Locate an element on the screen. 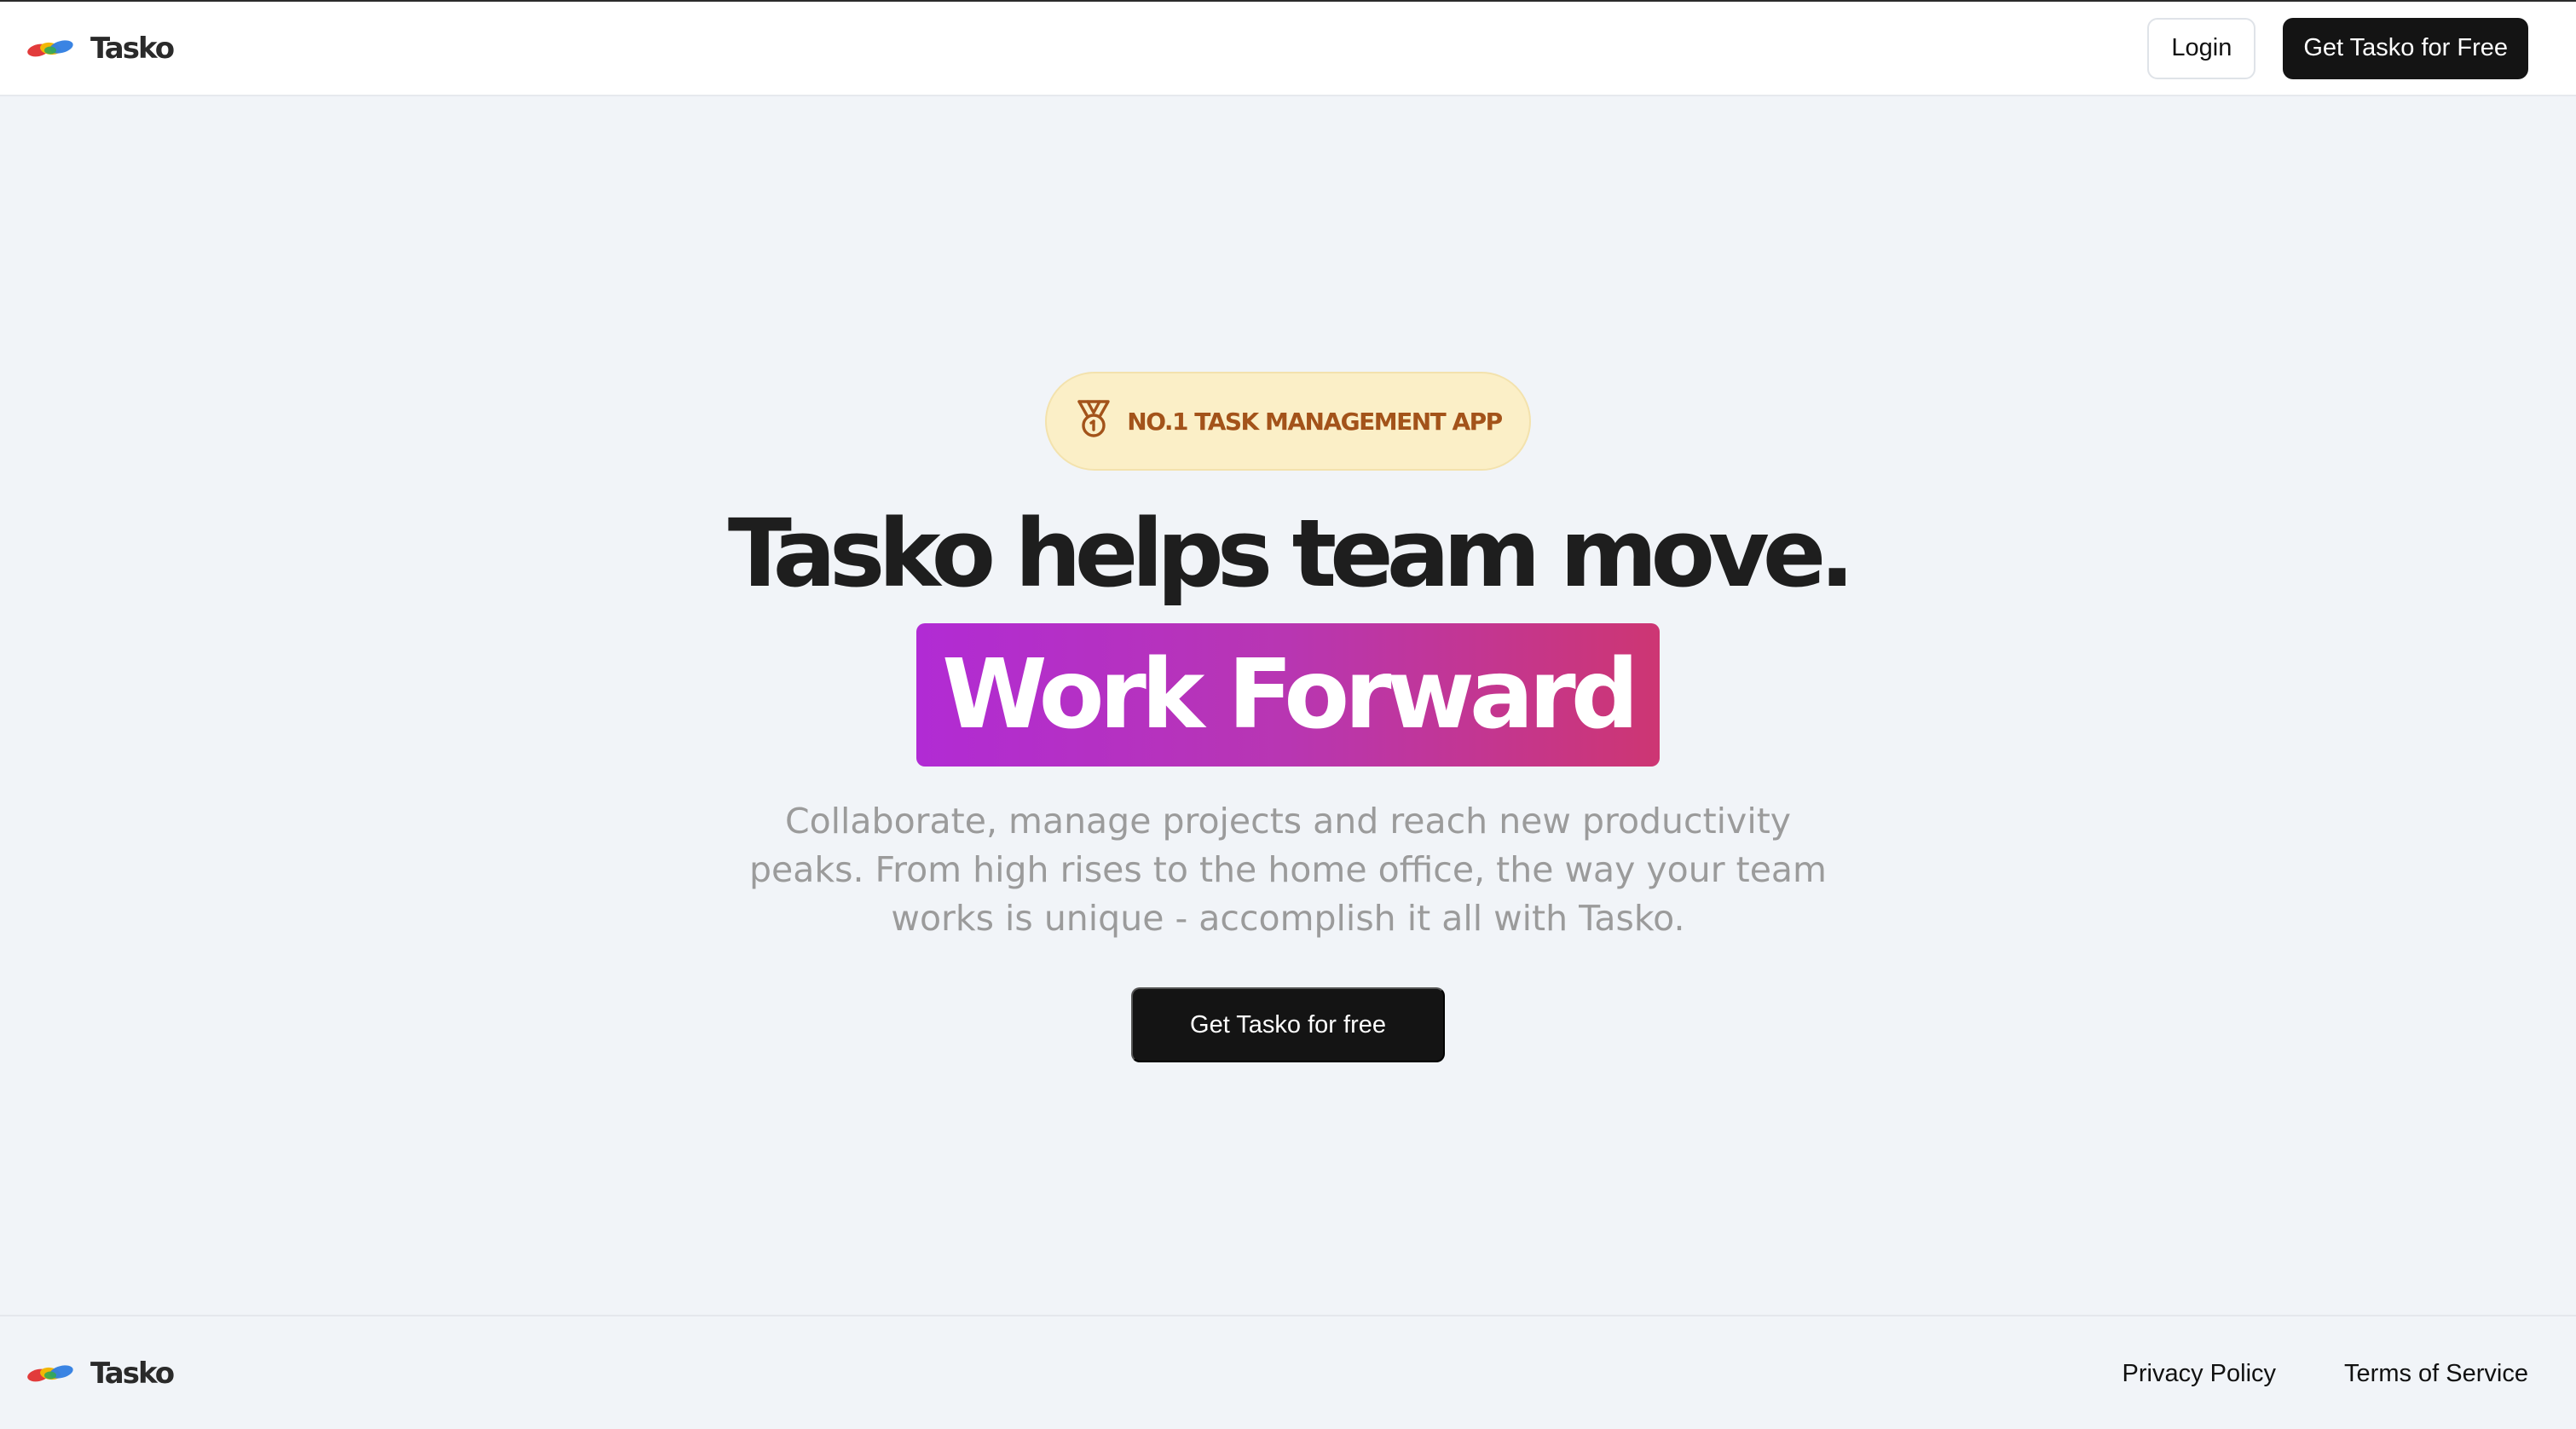  badge-text: NO.1 TASK MANAGEMENT APP is located at coordinates (1315, 422).